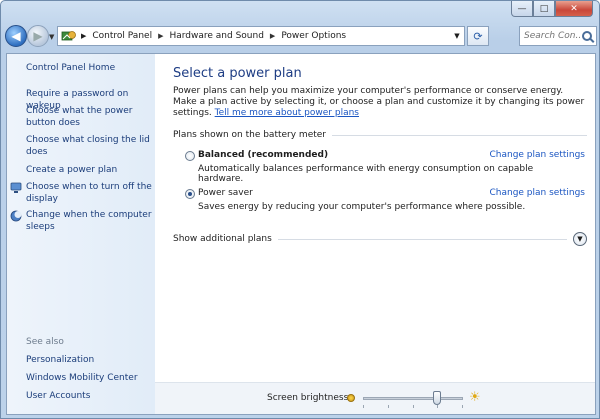  I want to click on sidebar-item-computer-sleeps: Change when the computer sleeps, so click(90, 221).